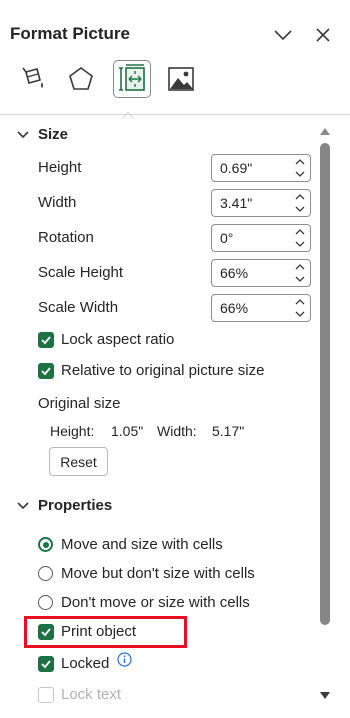 The height and width of the screenshot is (718, 350). What do you see at coordinates (325, 384) in the screenshot?
I see `scrollbar-thumb` at bounding box center [325, 384].